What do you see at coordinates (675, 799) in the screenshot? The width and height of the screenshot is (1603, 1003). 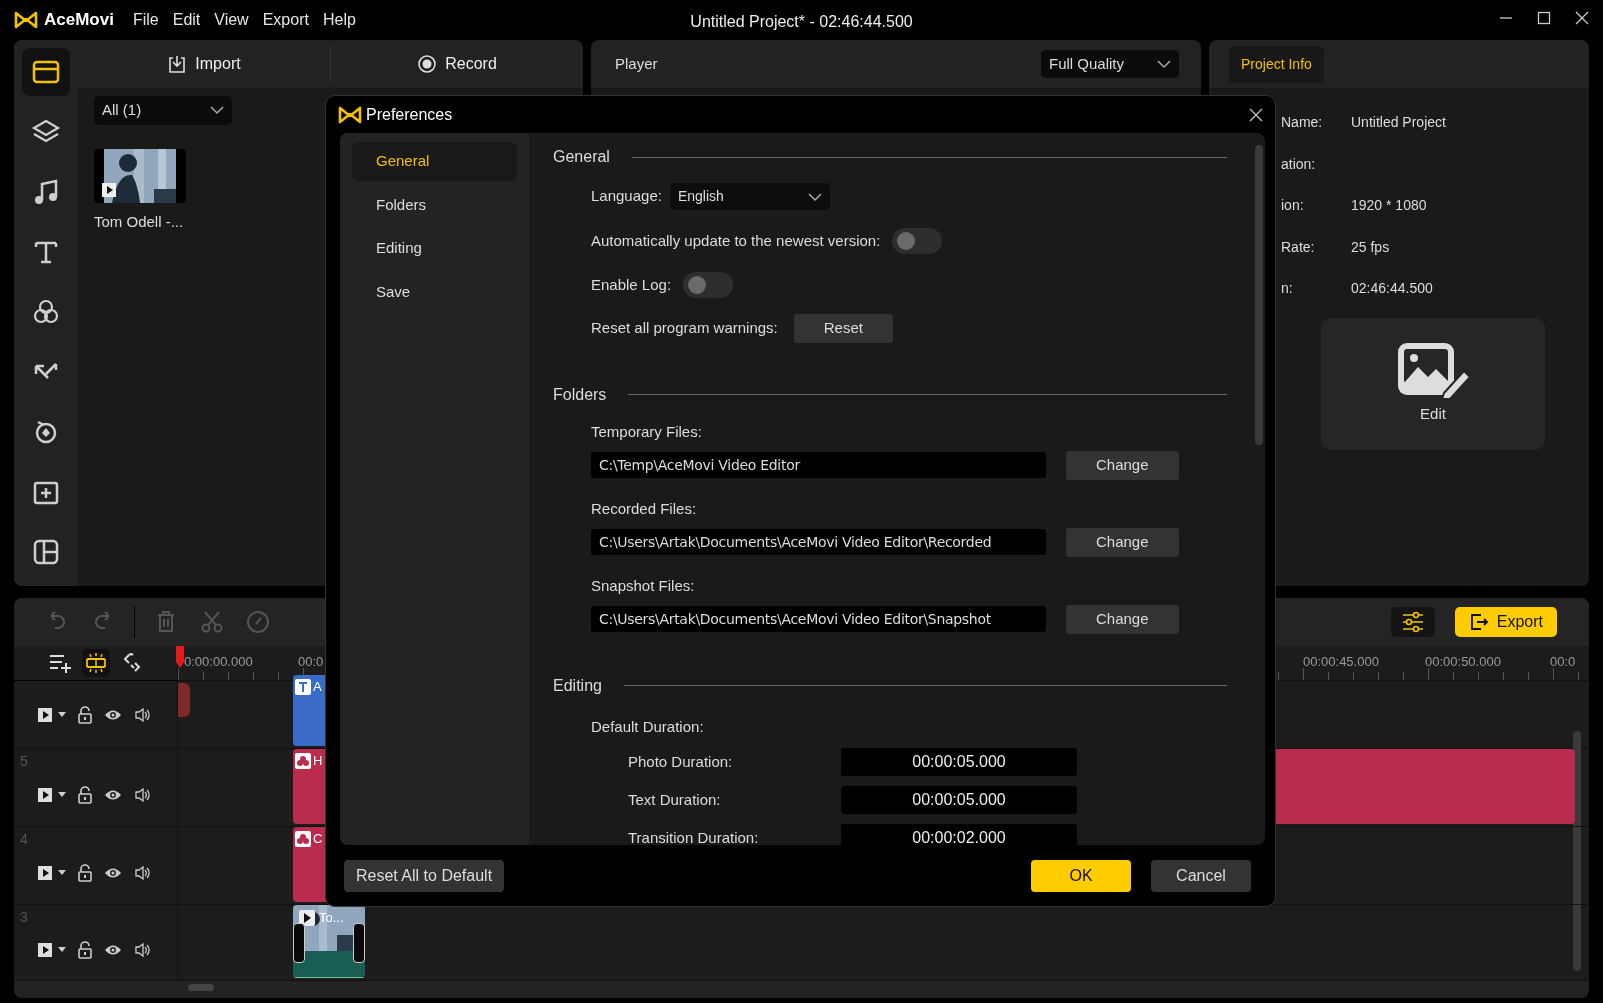 I see `field-label: Text Duration:` at bounding box center [675, 799].